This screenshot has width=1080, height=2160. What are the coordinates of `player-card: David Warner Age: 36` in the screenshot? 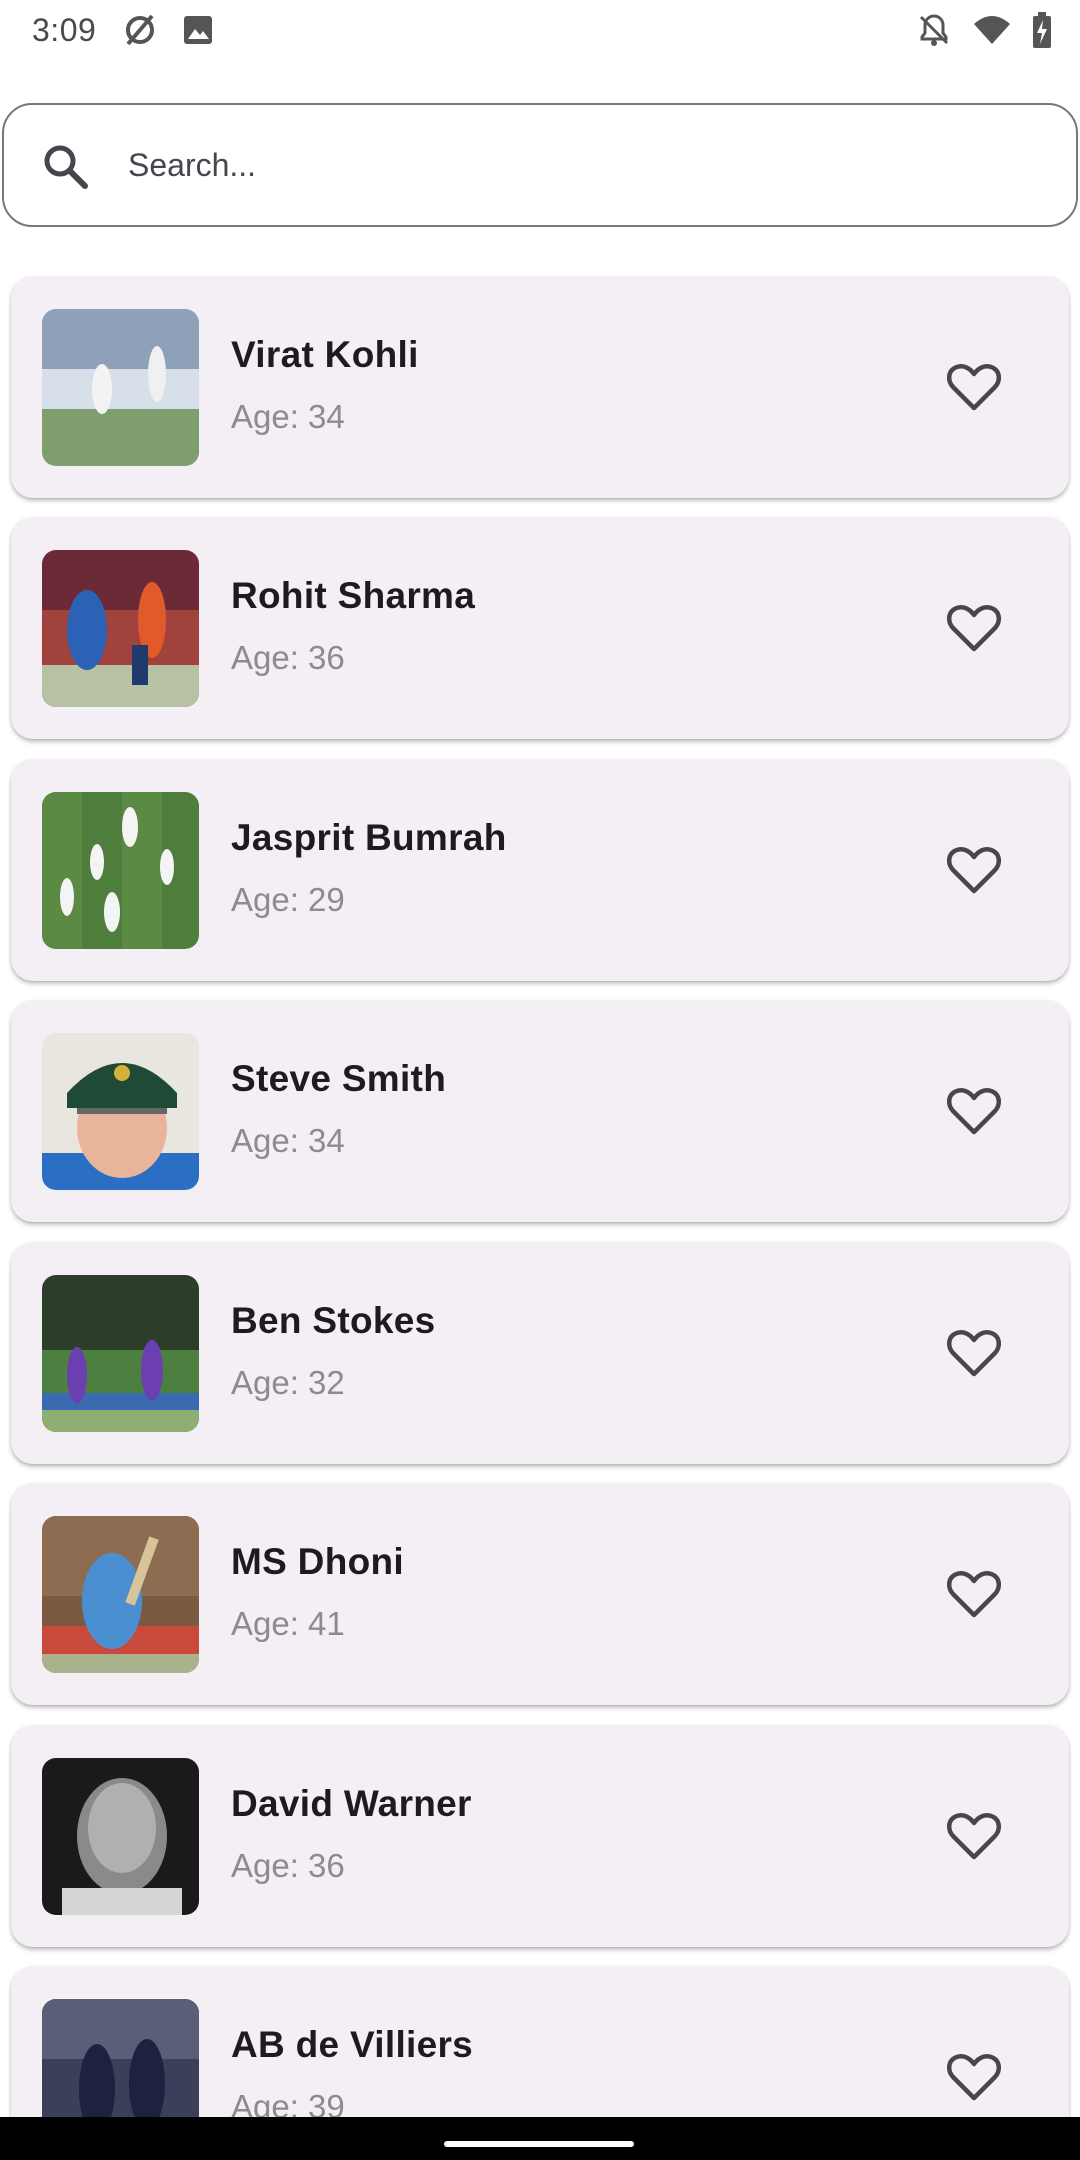 It's located at (540, 1836).